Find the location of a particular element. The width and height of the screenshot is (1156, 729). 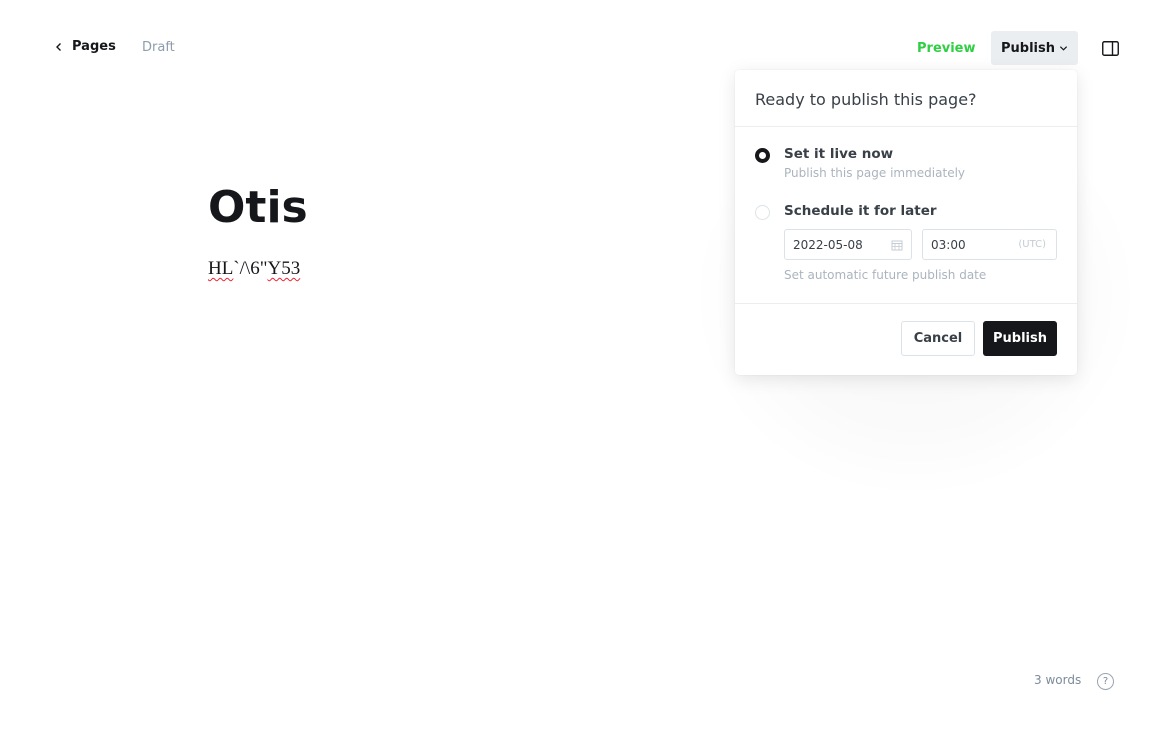

option-label: Schedule it for later is located at coordinates (860, 211).